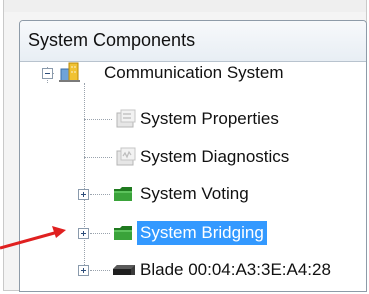 The width and height of the screenshot is (369, 294). What do you see at coordinates (126, 118) in the screenshot?
I see `properties-icon` at bounding box center [126, 118].